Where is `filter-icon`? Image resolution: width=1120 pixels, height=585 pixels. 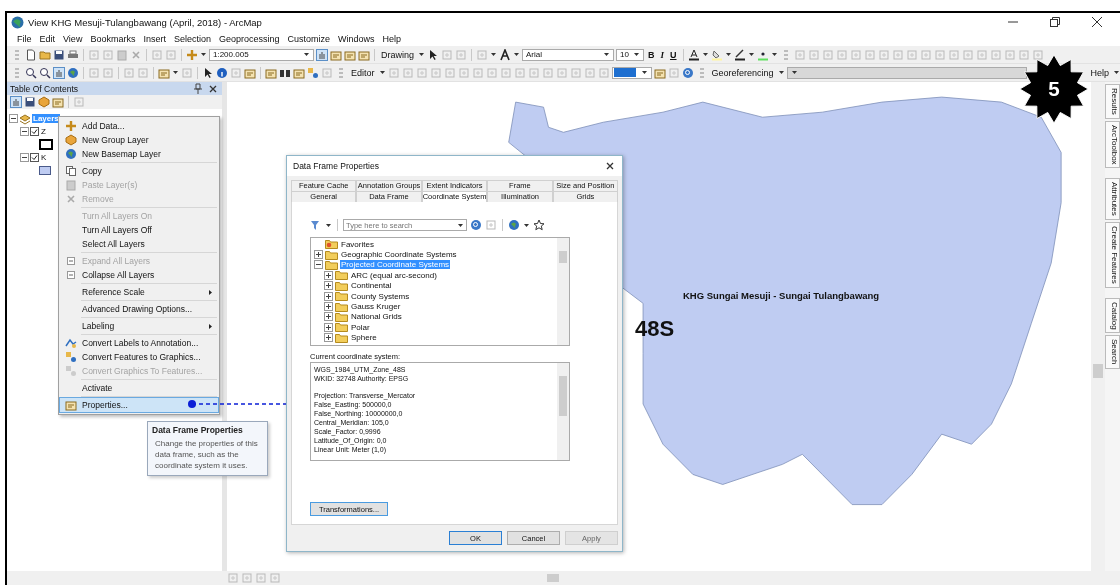
filter-icon is located at coordinates (316, 225).